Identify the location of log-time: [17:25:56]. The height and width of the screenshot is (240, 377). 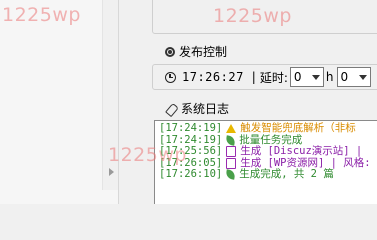
(191, 151).